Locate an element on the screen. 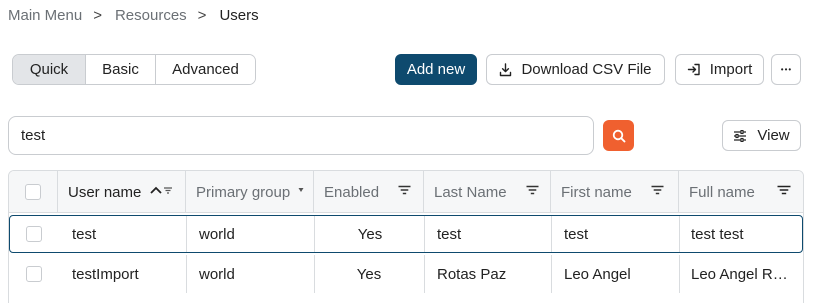 The height and width of the screenshot is (303, 813). more-options-button: ••• is located at coordinates (786, 69).